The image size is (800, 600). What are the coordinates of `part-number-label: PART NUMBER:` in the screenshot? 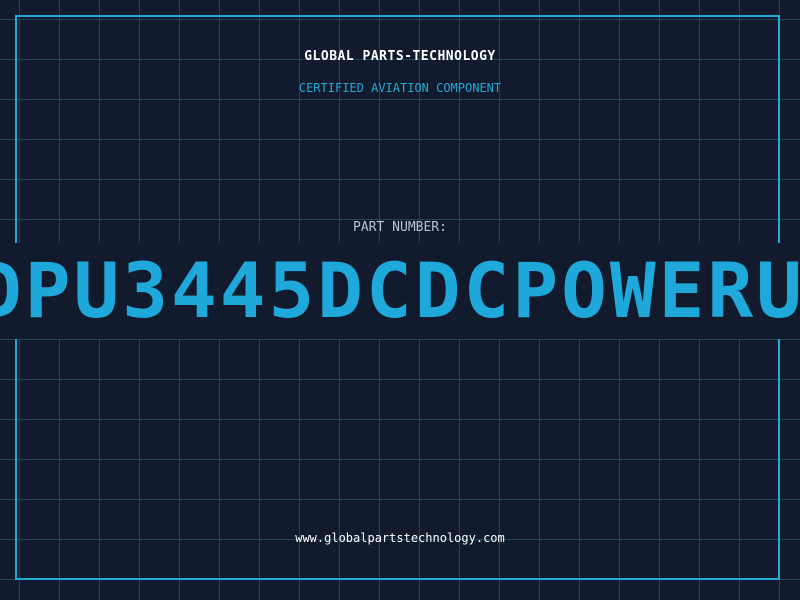 It's located at (400, 227).